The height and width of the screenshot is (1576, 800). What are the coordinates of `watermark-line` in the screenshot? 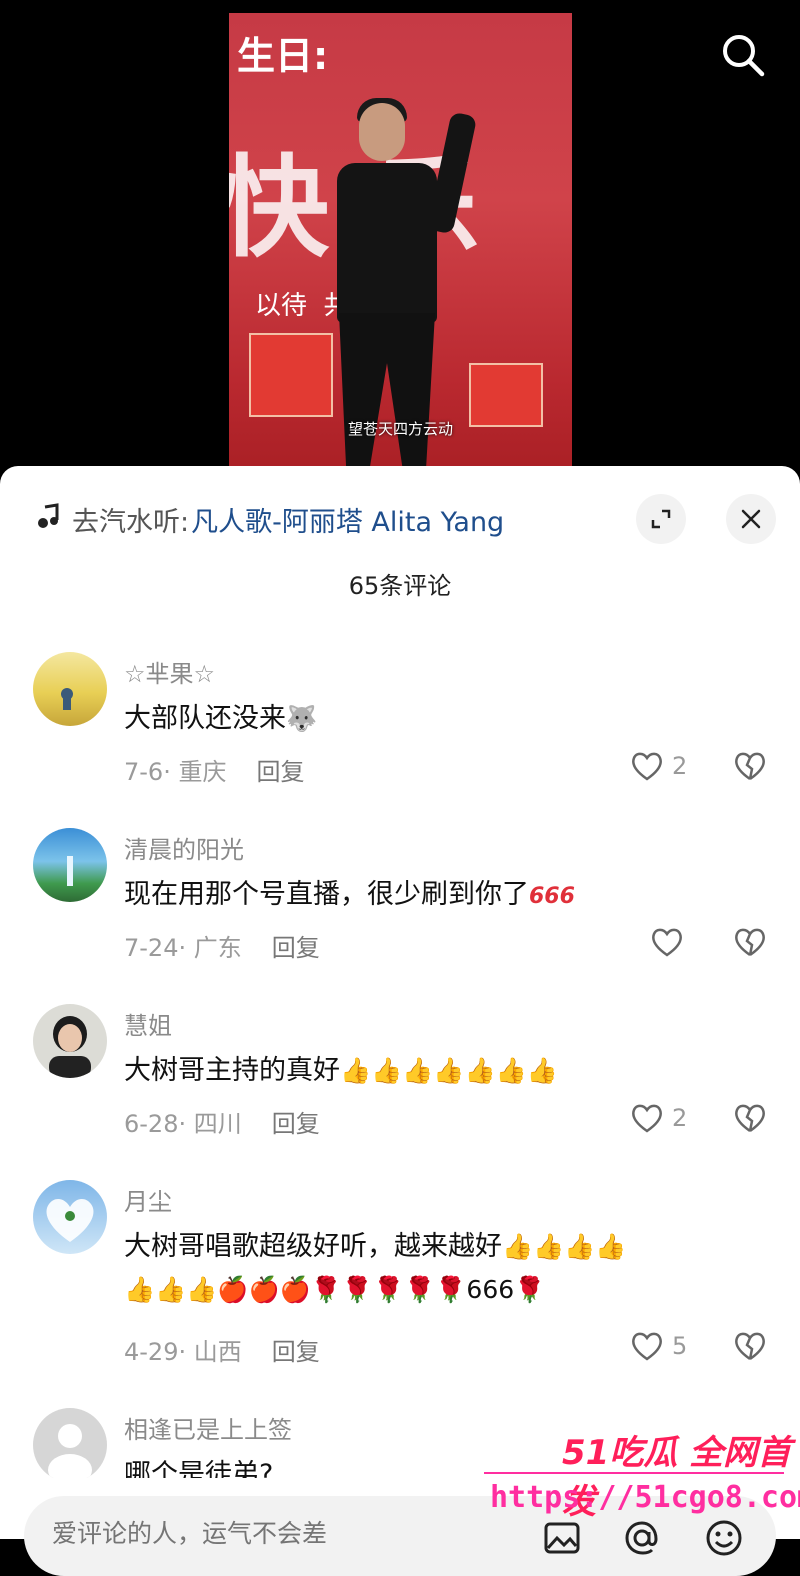 It's located at (634, 1473).